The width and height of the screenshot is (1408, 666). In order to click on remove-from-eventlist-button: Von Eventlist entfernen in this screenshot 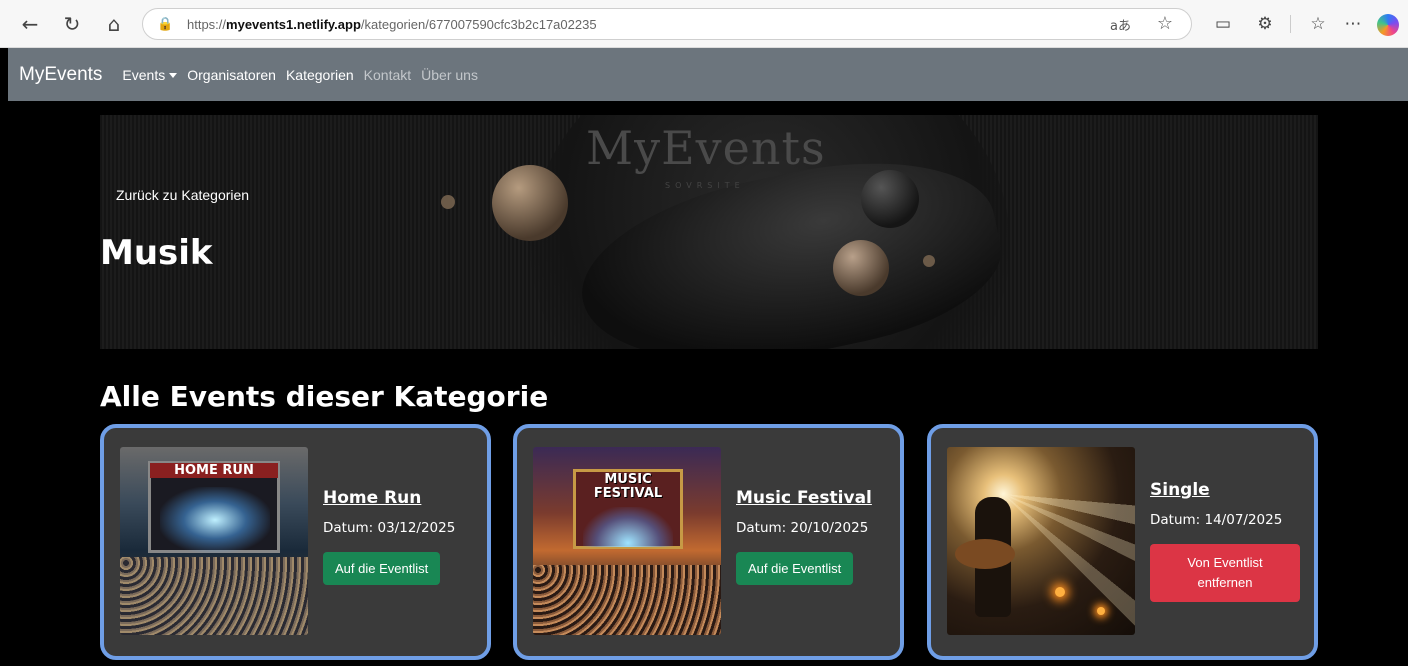, I will do `click(1225, 573)`.